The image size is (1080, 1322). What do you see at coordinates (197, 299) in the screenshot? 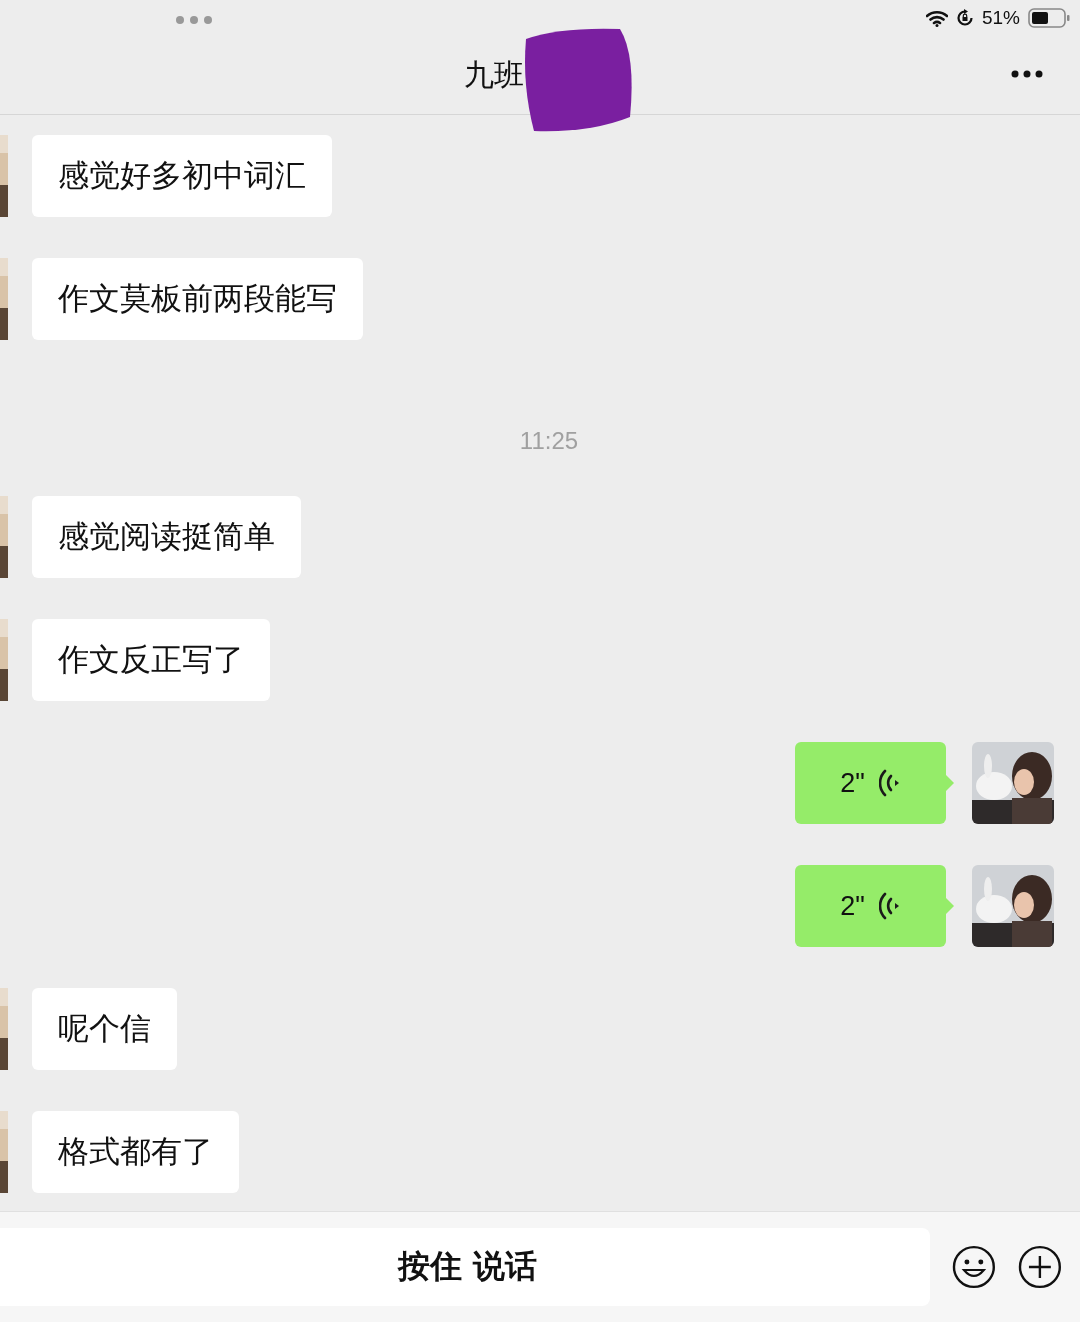
I see `message-bubble: 作文莫板前两段能写` at bounding box center [197, 299].